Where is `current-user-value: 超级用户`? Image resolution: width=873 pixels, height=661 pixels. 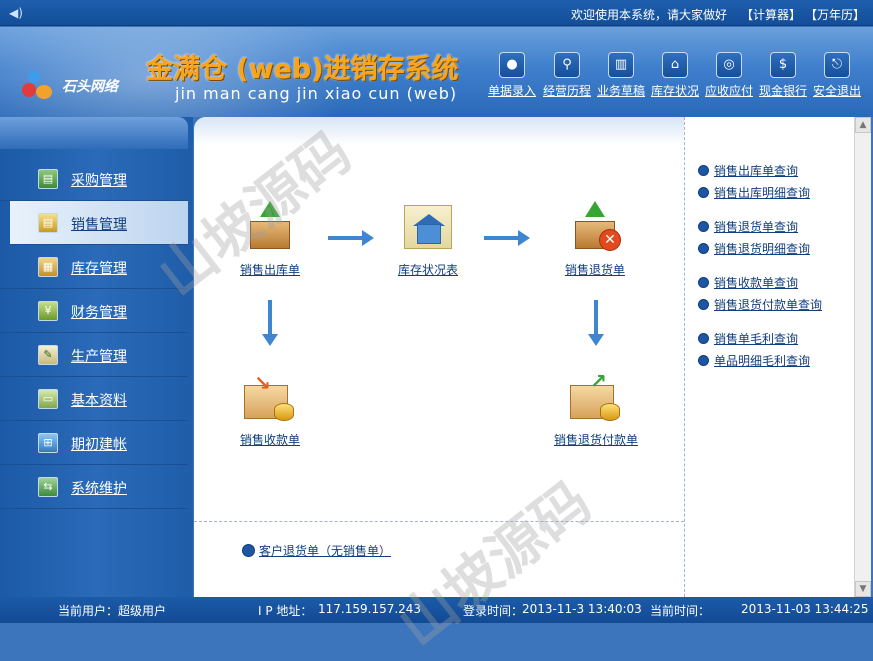
current-user-value: 超级用户 is located at coordinates (142, 611).